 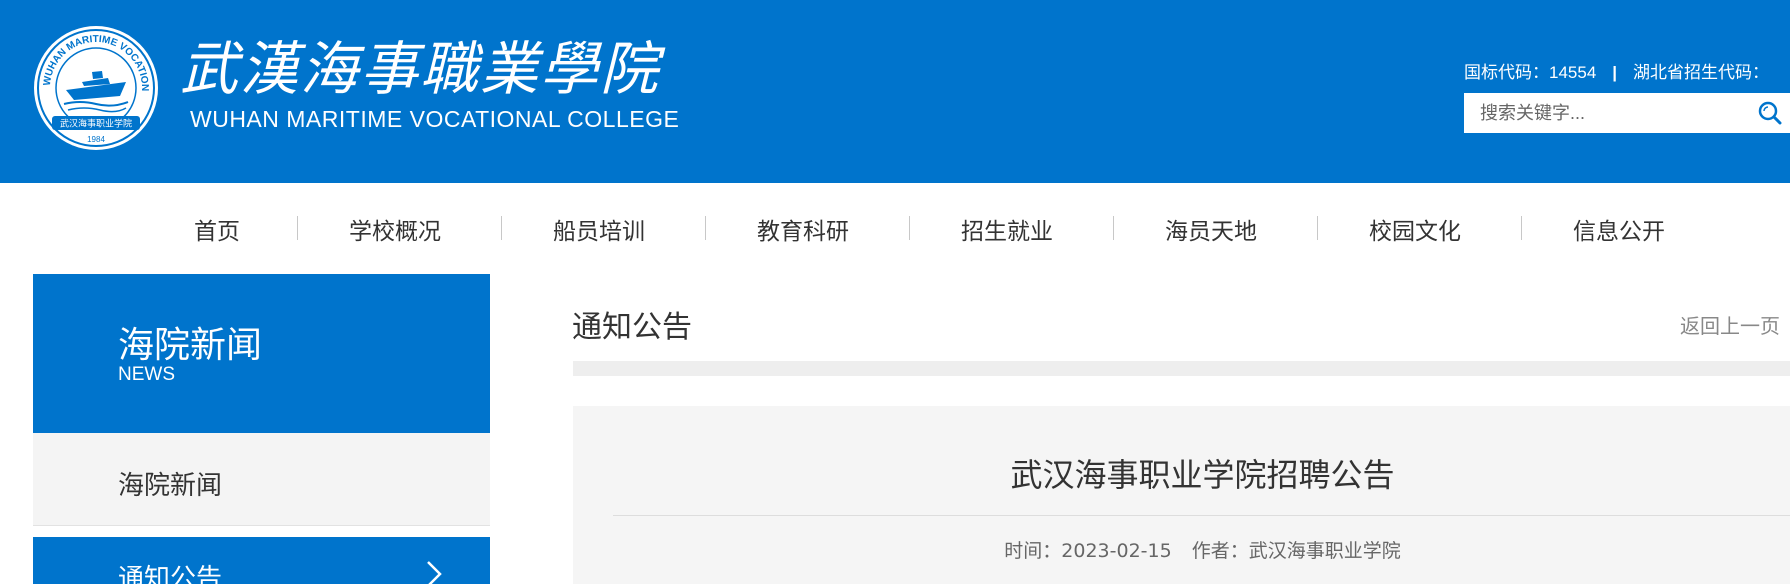 I want to click on nav-item-campus-culture: 校园文化, so click(x=1415, y=229).